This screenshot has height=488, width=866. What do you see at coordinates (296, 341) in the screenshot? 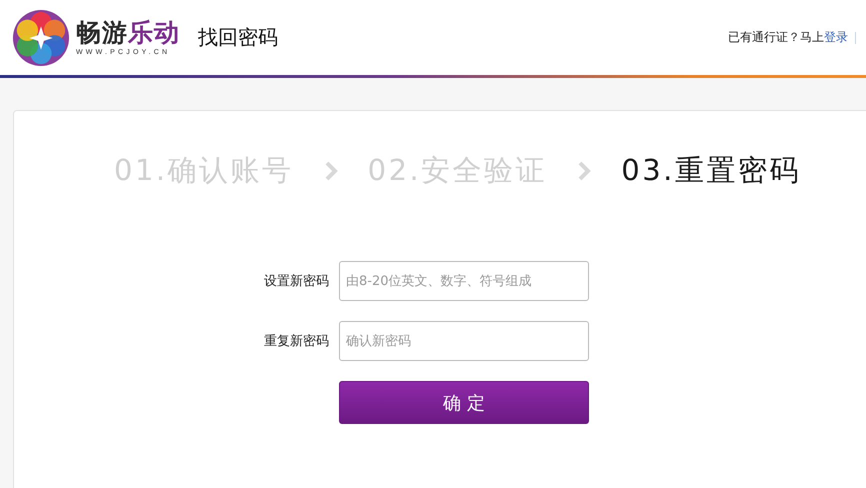
I see `field-label: 重复新密码` at bounding box center [296, 341].